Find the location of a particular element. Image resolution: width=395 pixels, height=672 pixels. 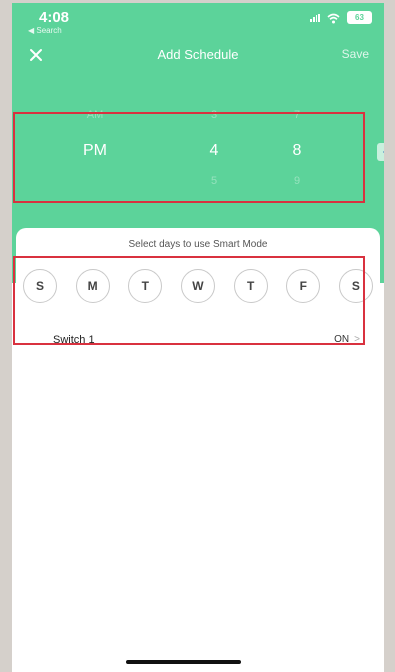

side-handle is located at coordinates (380, 152).